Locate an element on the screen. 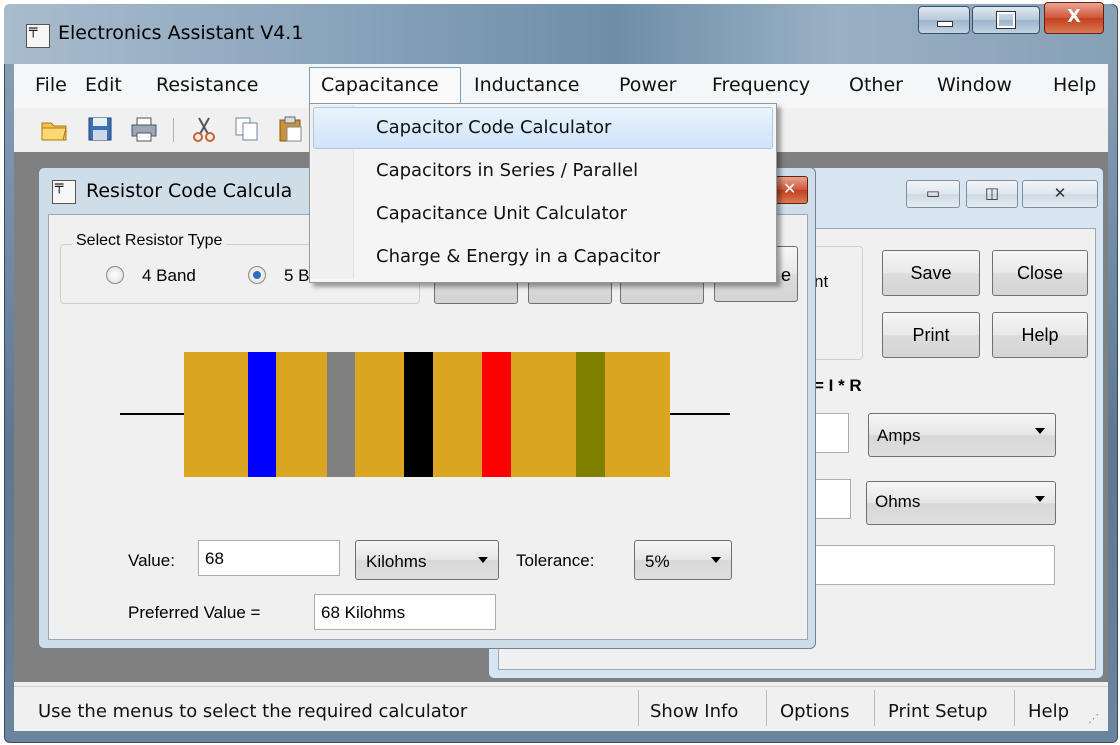 The width and height of the screenshot is (1120, 745). result-field is located at coordinates (933, 565).